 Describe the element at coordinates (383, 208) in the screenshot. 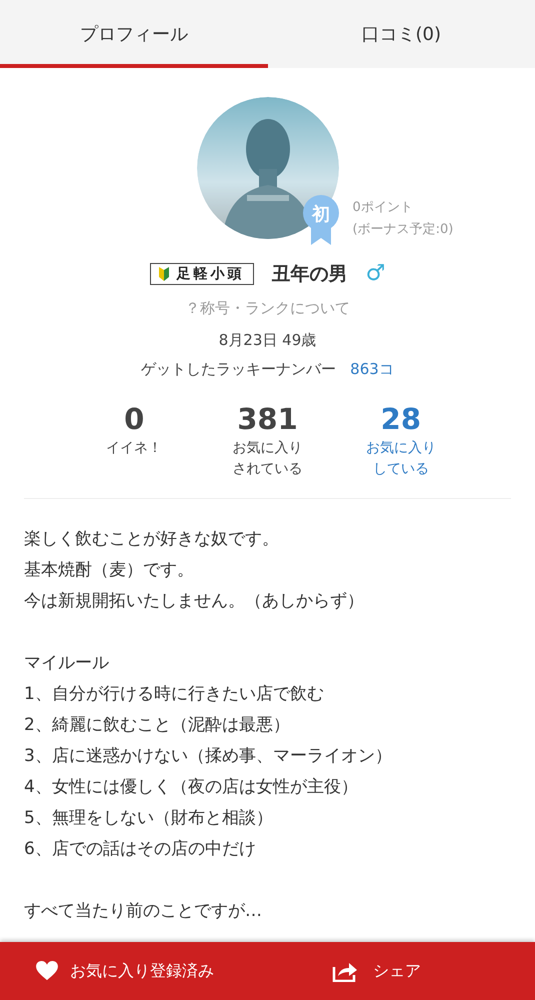

I see `points-text: 0ポイント` at that location.